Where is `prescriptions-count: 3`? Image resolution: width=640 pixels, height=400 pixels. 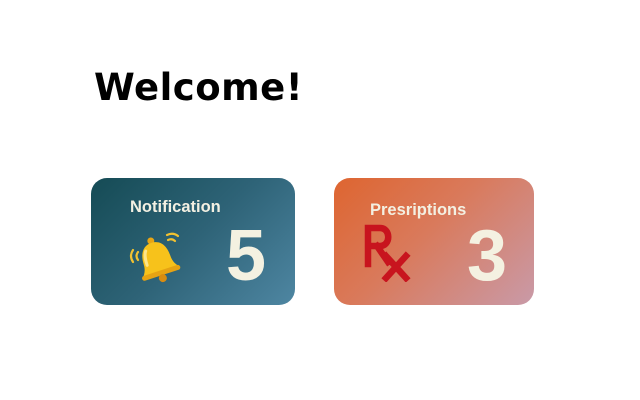
prescriptions-count: 3 is located at coordinates (487, 256).